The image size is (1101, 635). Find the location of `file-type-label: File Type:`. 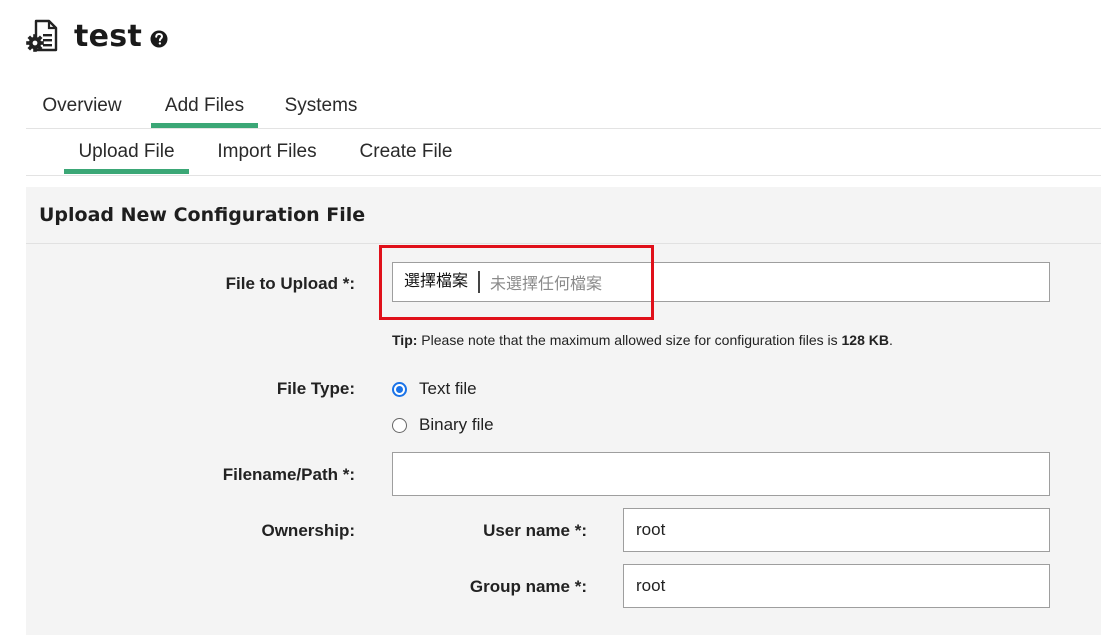

file-type-label: File Type: is located at coordinates (315, 388).